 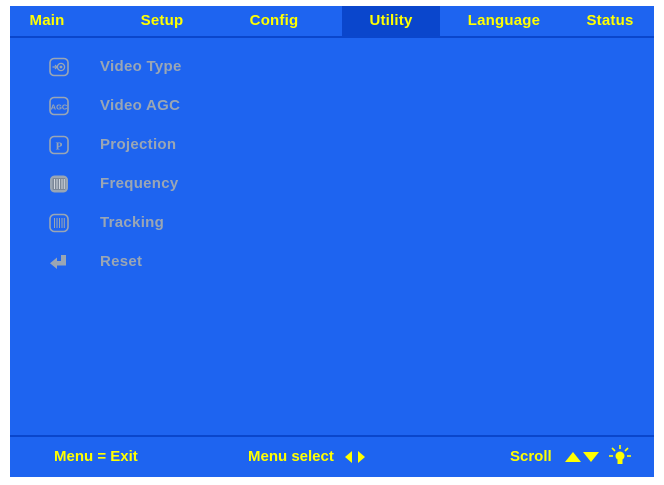 What do you see at coordinates (355, 457) in the screenshot?
I see `left-right-arrows-icon` at bounding box center [355, 457].